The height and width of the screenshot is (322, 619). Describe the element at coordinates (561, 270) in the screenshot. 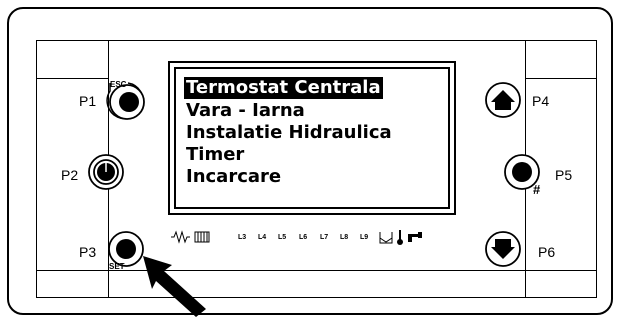

I see `panel-divider-bottom-right` at that location.